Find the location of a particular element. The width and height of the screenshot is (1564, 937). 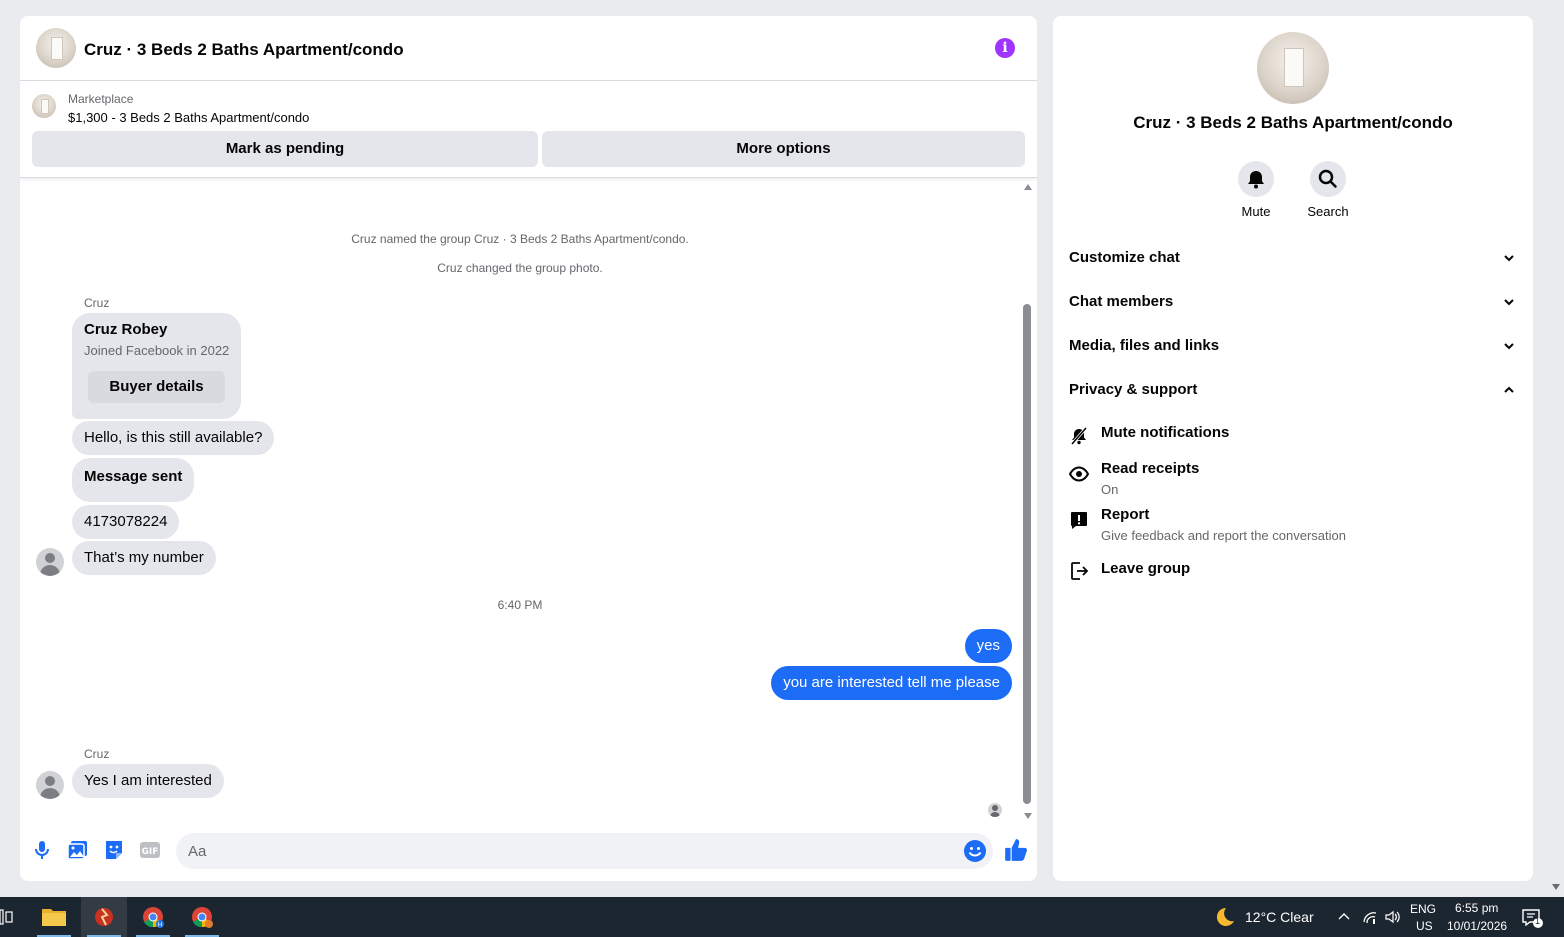

app-icon is located at coordinates (104, 917).